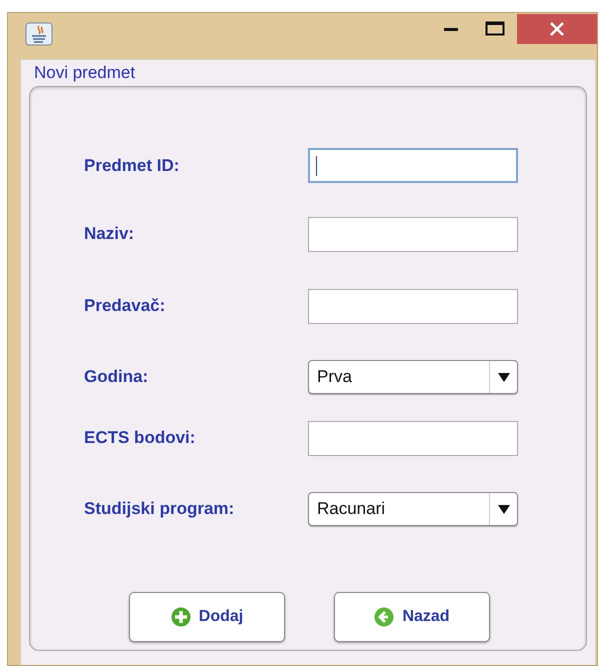  I want to click on dropdown: Racunari, so click(413, 509).